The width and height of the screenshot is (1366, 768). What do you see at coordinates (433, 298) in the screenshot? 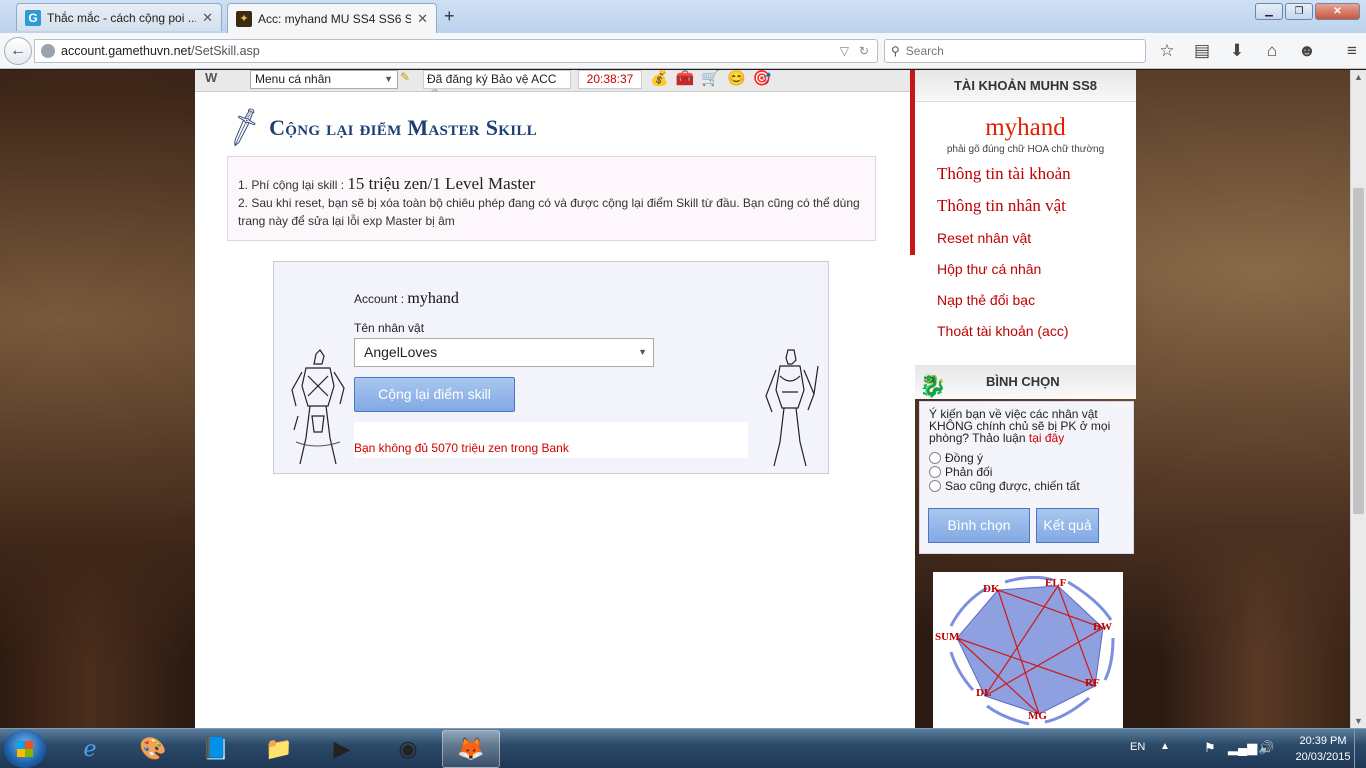
I see `account-value: myhand` at bounding box center [433, 298].